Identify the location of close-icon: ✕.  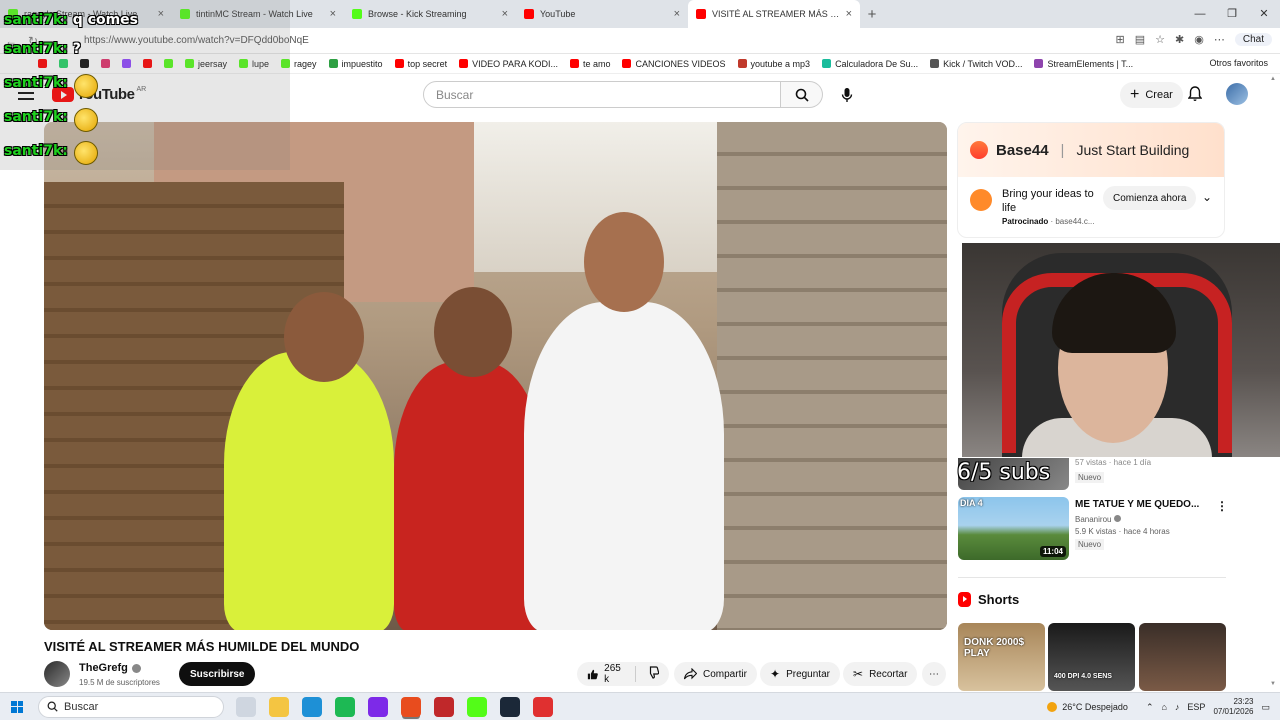
(1264, 14).